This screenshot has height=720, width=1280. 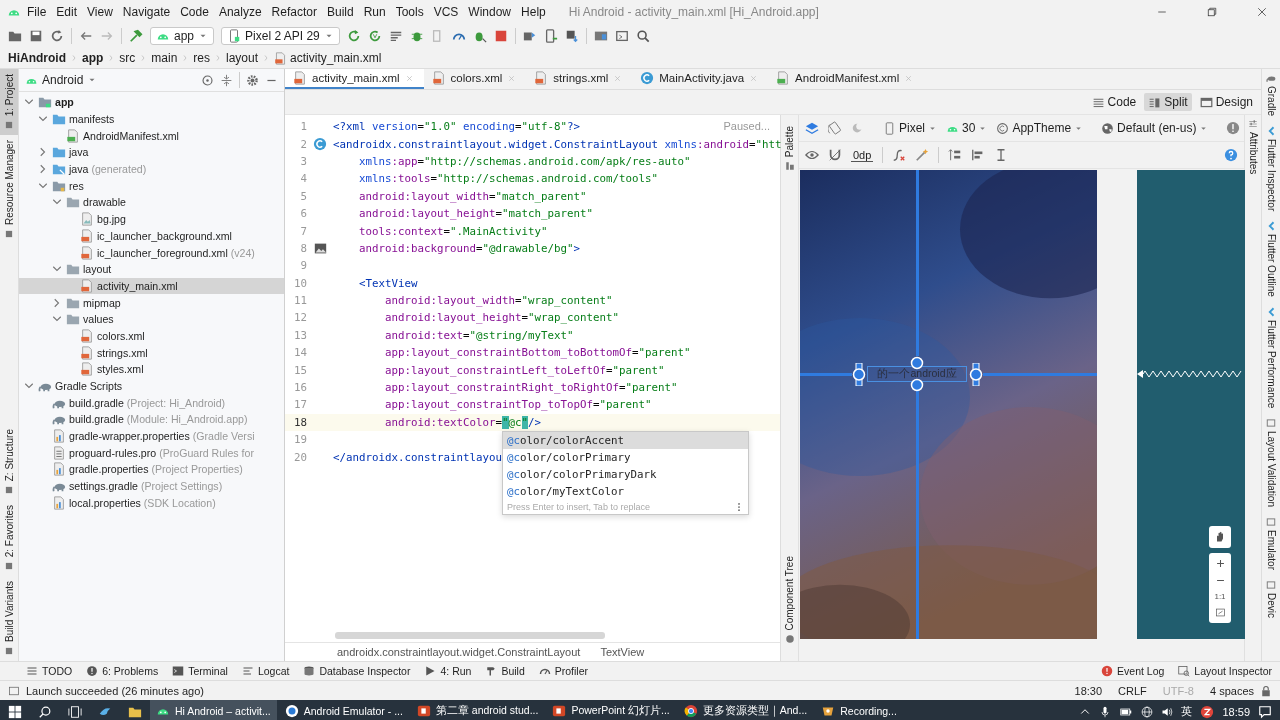 What do you see at coordinates (1265, 711) in the screenshot?
I see `notification-icon` at bounding box center [1265, 711].